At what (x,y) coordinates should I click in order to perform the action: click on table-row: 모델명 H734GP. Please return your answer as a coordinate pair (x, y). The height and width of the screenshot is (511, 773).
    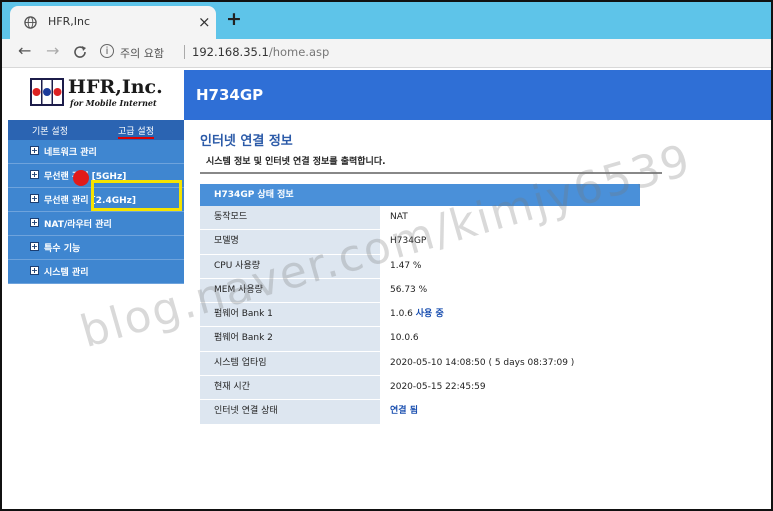
    Looking at the image, I should click on (420, 242).